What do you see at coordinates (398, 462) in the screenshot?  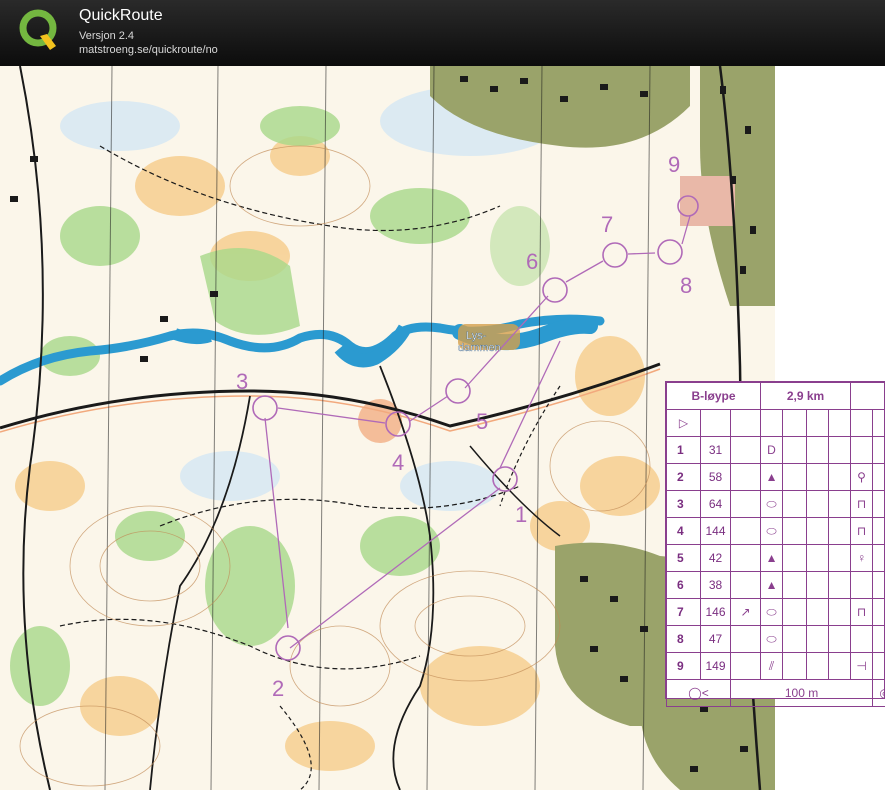 I see `control-number-4: 4` at bounding box center [398, 462].